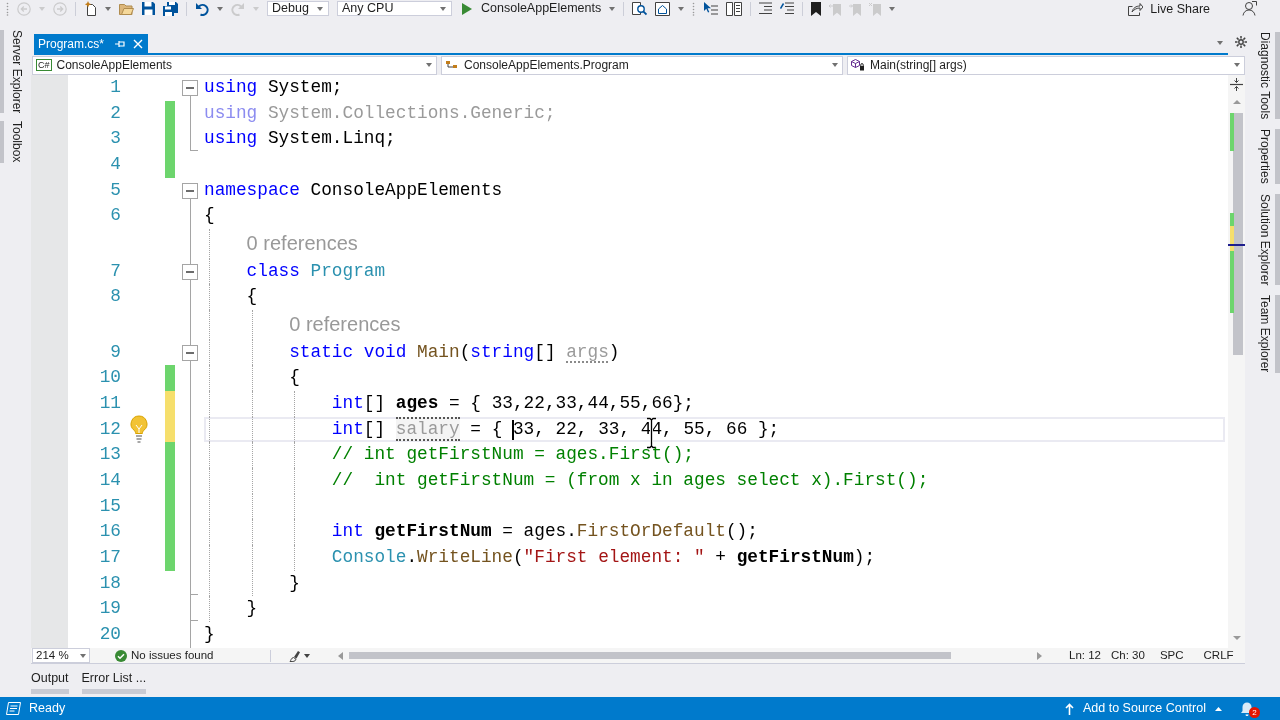 The width and height of the screenshot is (1280, 720). What do you see at coordinates (126, 8) in the screenshot?
I see `open-folder-icon` at bounding box center [126, 8].